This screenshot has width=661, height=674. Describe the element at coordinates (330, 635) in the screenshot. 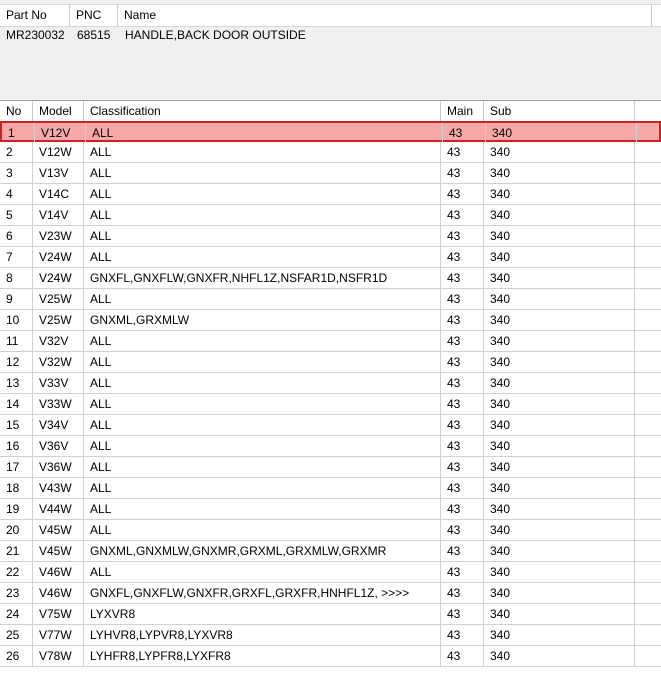

I see `table-row: 25 V77W LYHVR8,LYPVR8,LYXVR8 43 340` at that location.